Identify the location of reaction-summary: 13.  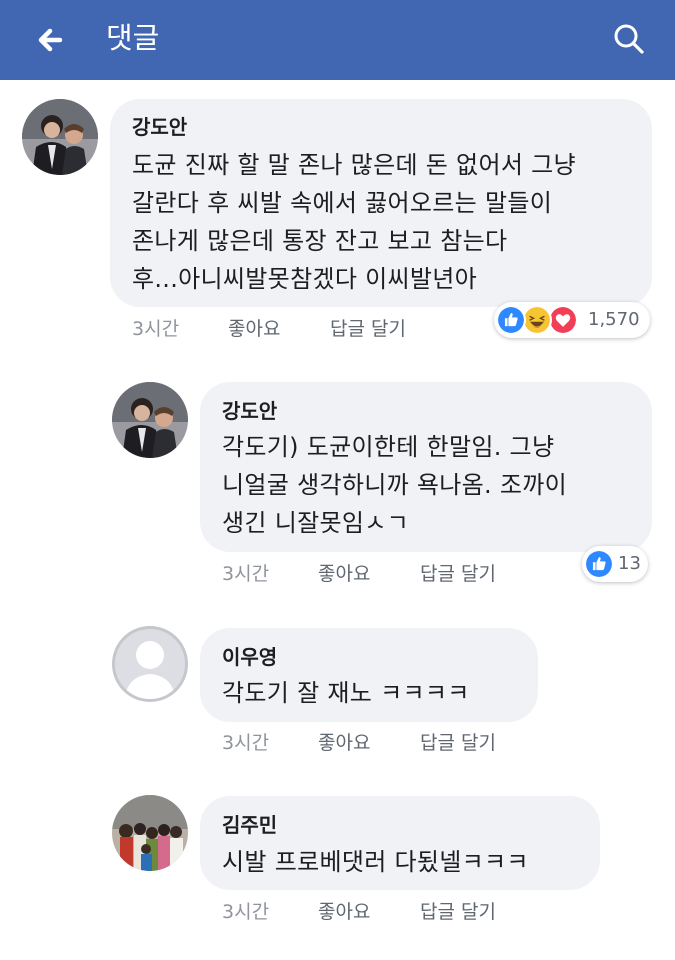
(615, 564).